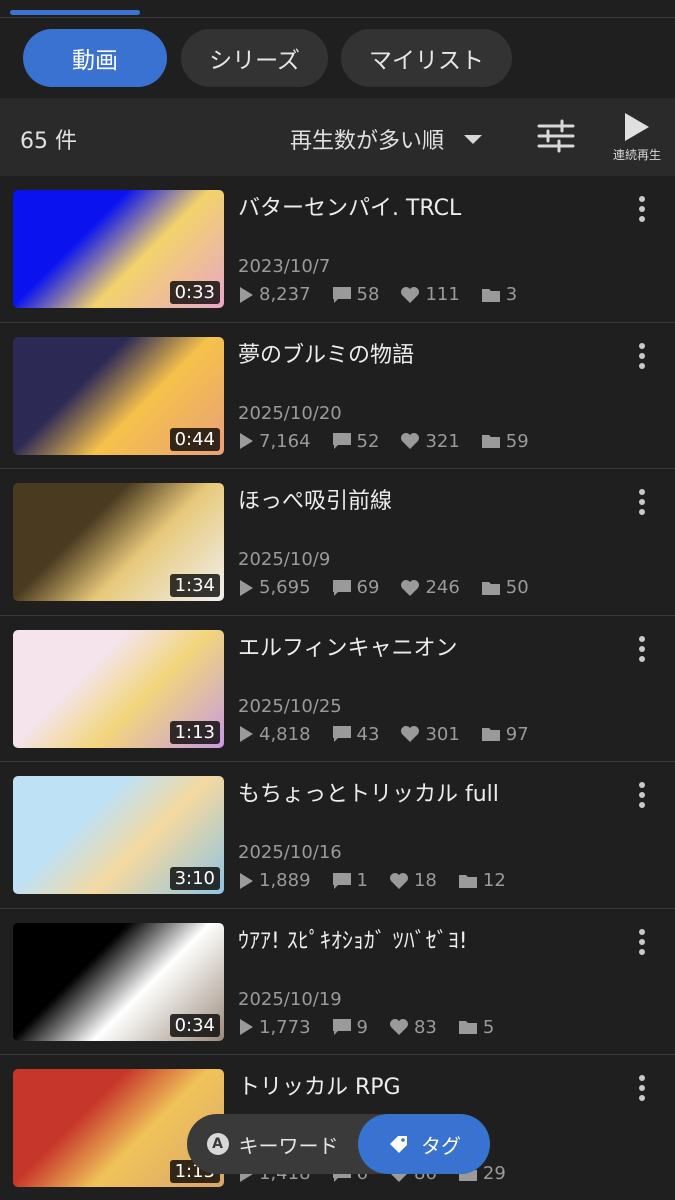 This screenshot has height=1200, width=675. What do you see at coordinates (118, 835) in the screenshot?
I see `video-thumbnail: 3:10` at bounding box center [118, 835].